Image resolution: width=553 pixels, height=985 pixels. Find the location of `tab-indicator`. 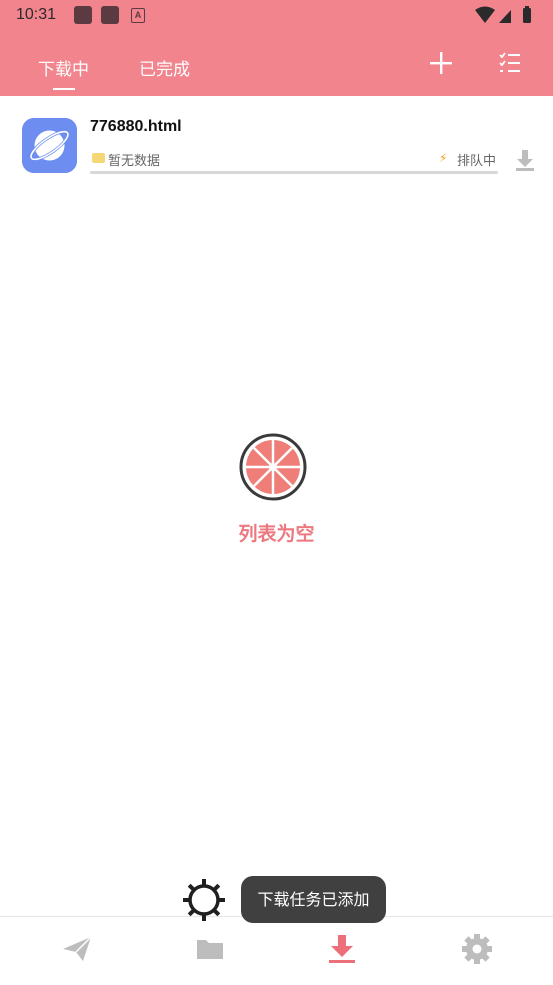

tab-indicator is located at coordinates (64, 89).